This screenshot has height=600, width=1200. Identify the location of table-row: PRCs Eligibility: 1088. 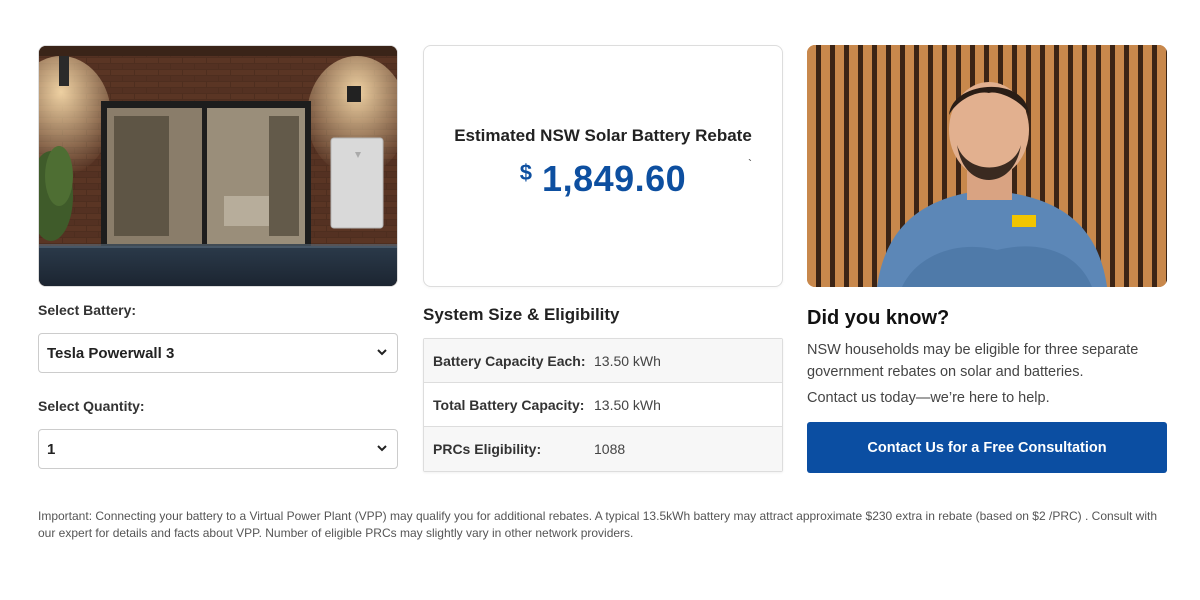
(603, 449).